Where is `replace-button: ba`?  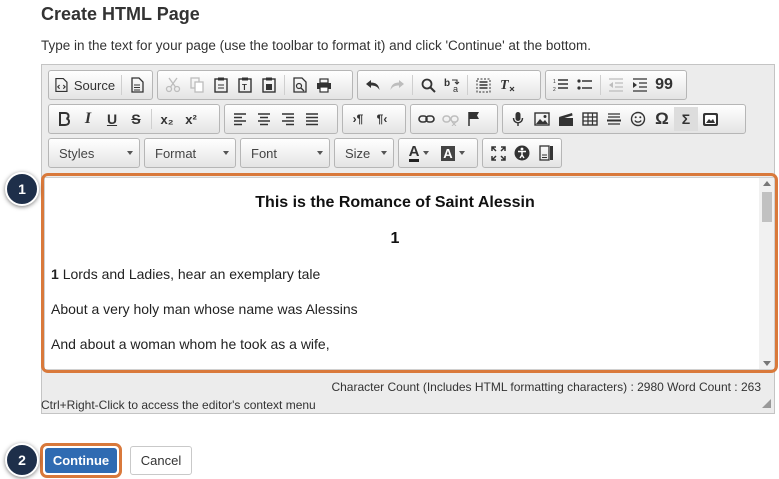
replace-button: ba is located at coordinates (452, 85).